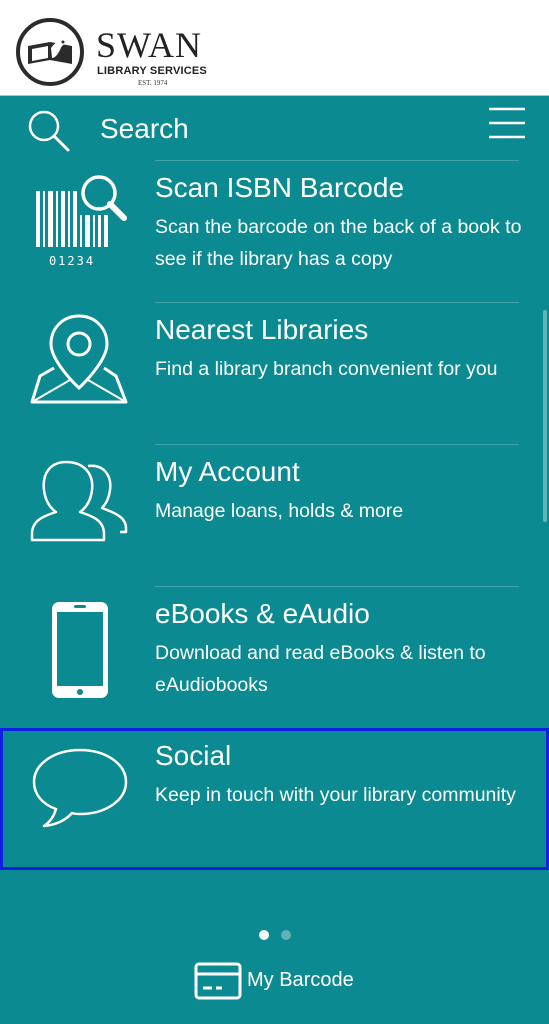  What do you see at coordinates (218, 981) in the screenshot?
I see `card-icon` at bounding box center [218, 981].